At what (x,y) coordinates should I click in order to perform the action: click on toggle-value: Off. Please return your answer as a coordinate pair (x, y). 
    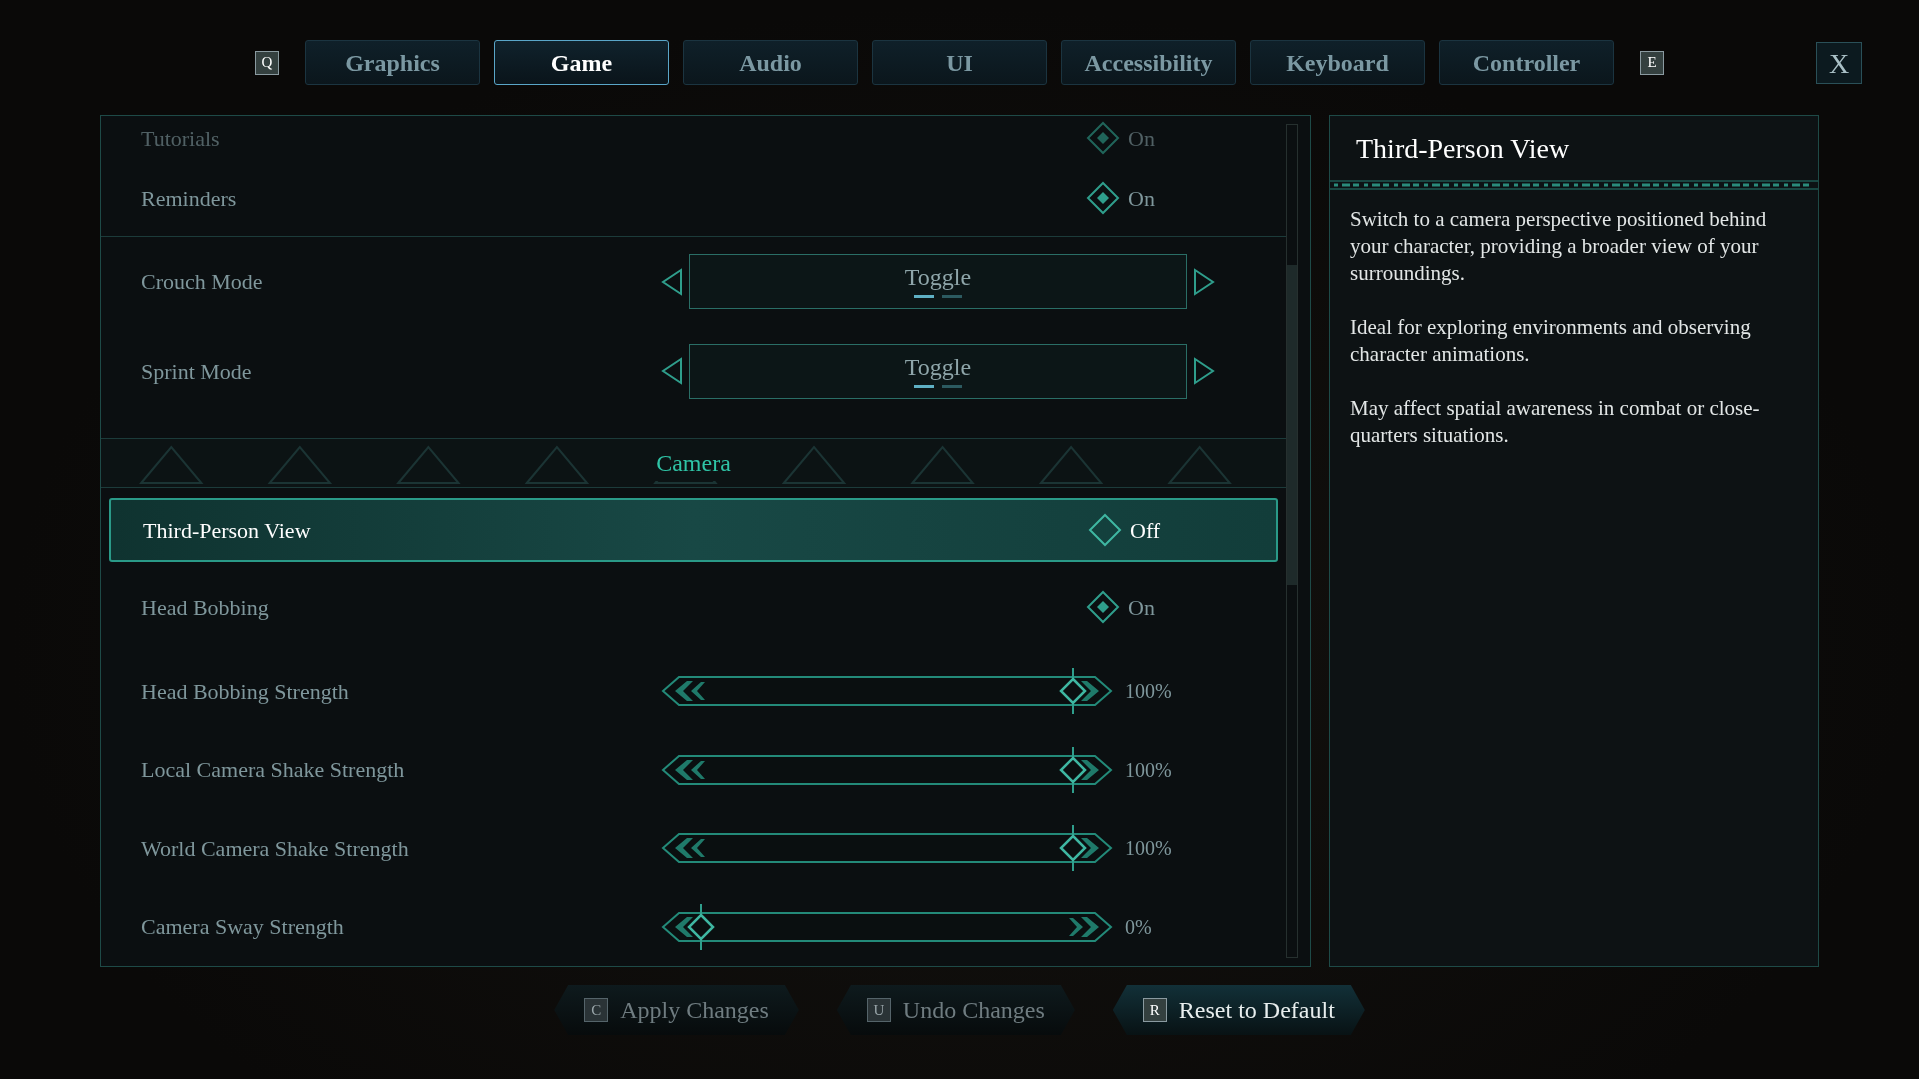
    Looking at the image, I should click on (1145, 530).